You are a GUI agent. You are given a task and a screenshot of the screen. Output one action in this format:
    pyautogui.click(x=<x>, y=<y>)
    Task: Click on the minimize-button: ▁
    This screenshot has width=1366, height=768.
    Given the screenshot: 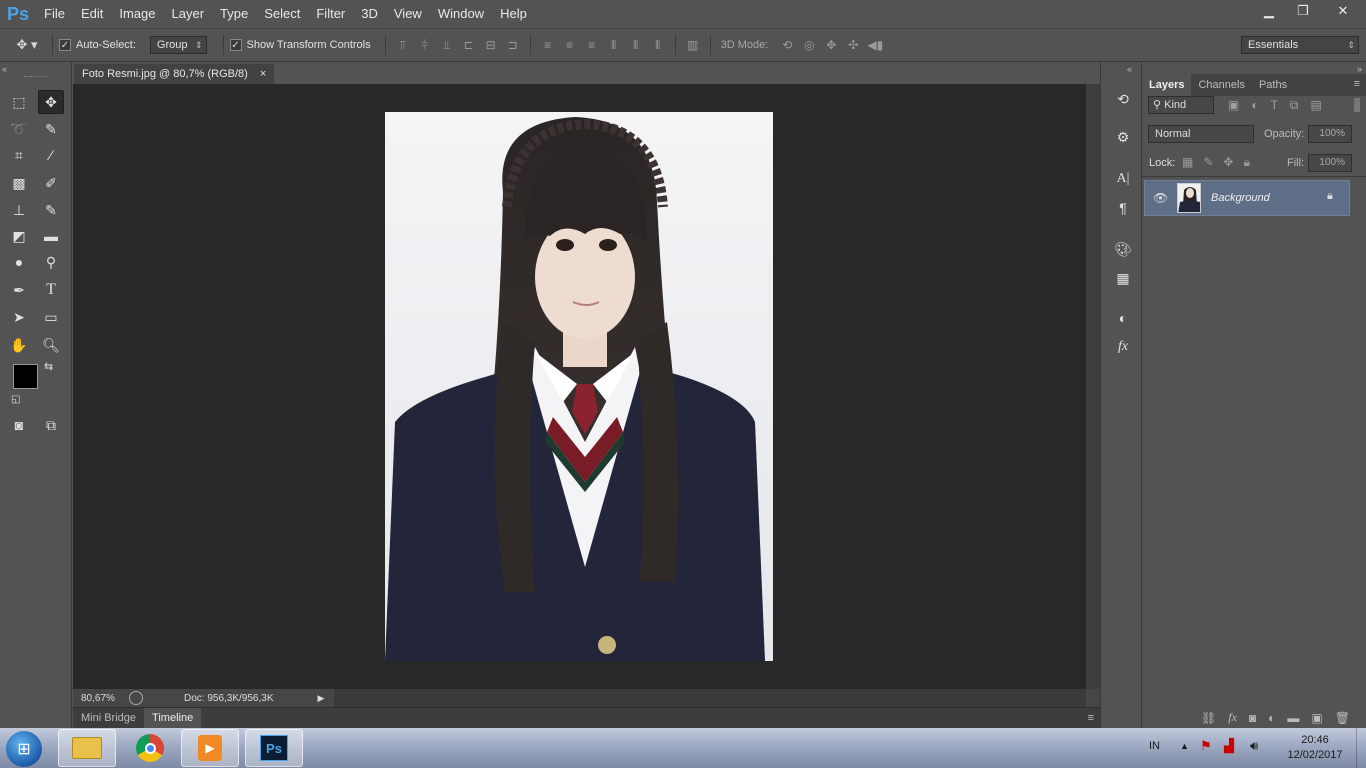 What is the action you would take?
    pyautogui.click(x=1269, y=11)
    